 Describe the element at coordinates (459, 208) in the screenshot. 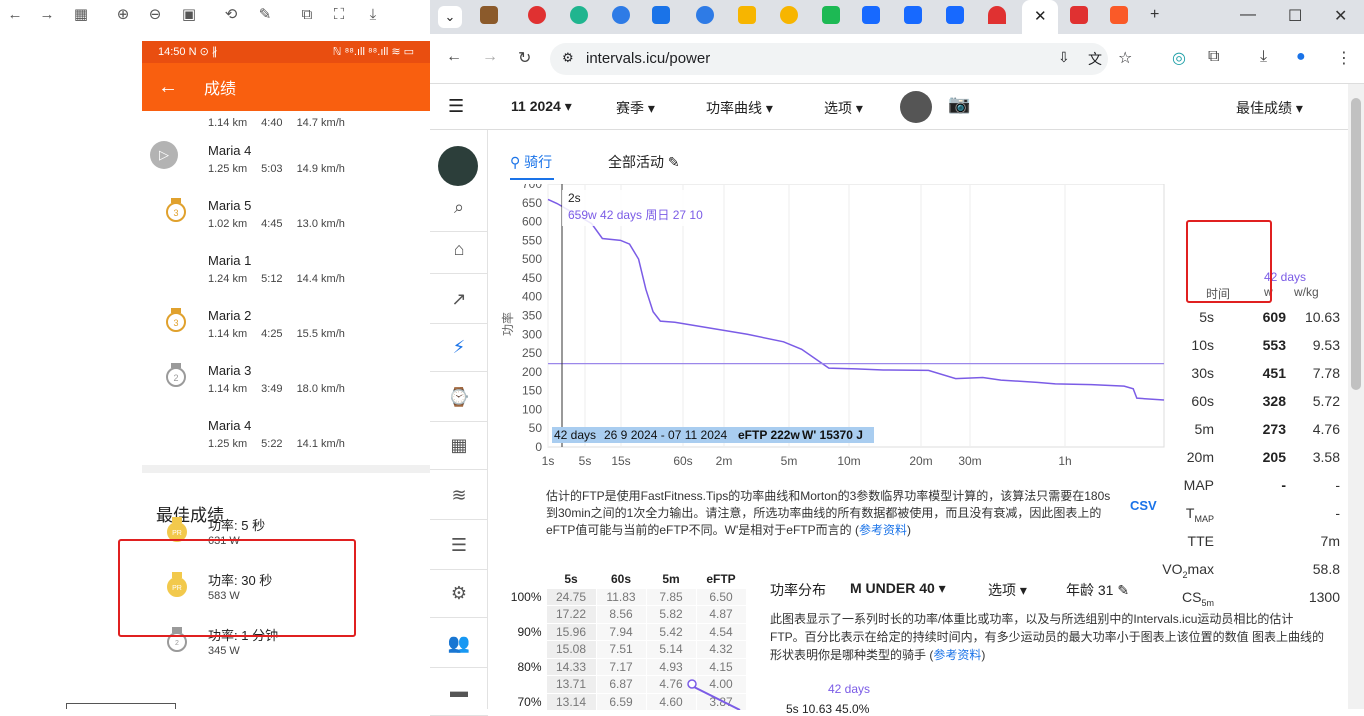

I see `search-icon: ⌕` at that location.